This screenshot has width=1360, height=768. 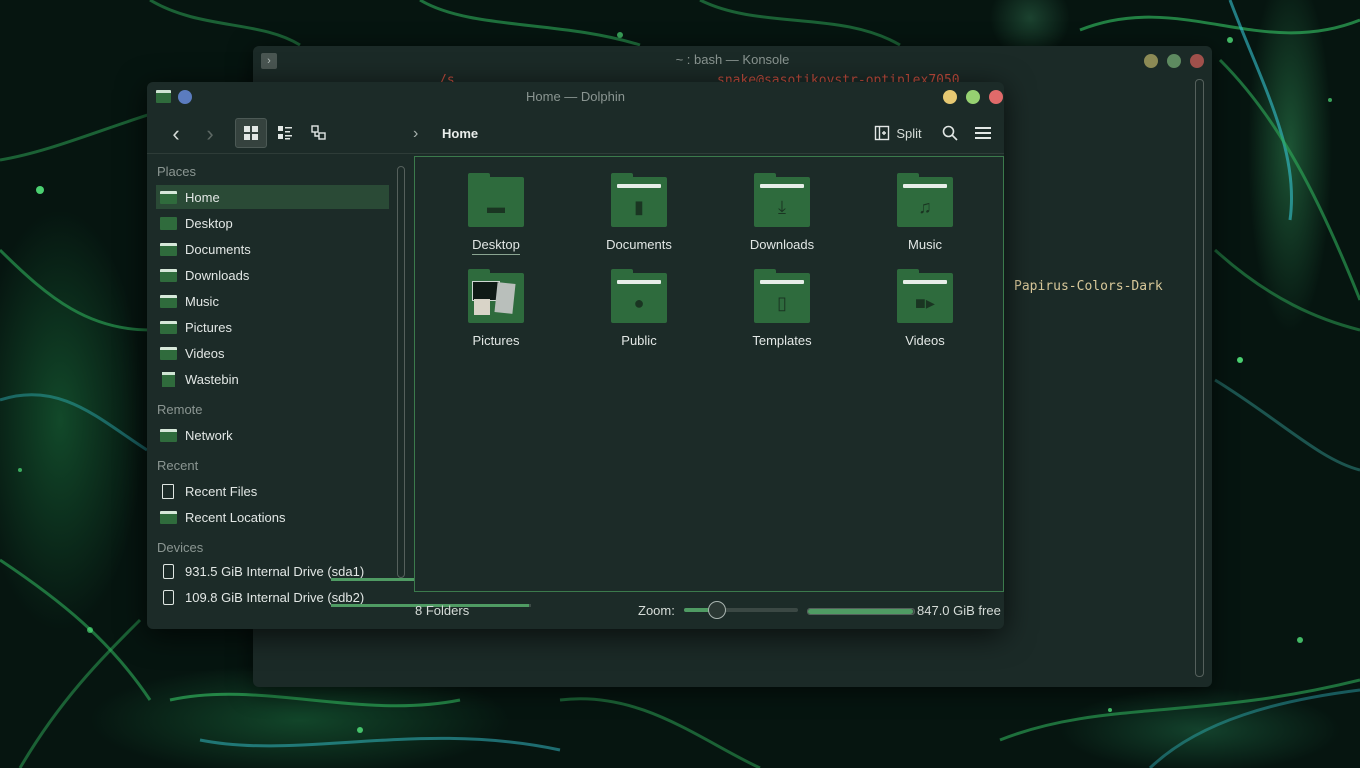 I want to click on places-item-recent-files: Recent Files, so click(x=272, y=491).